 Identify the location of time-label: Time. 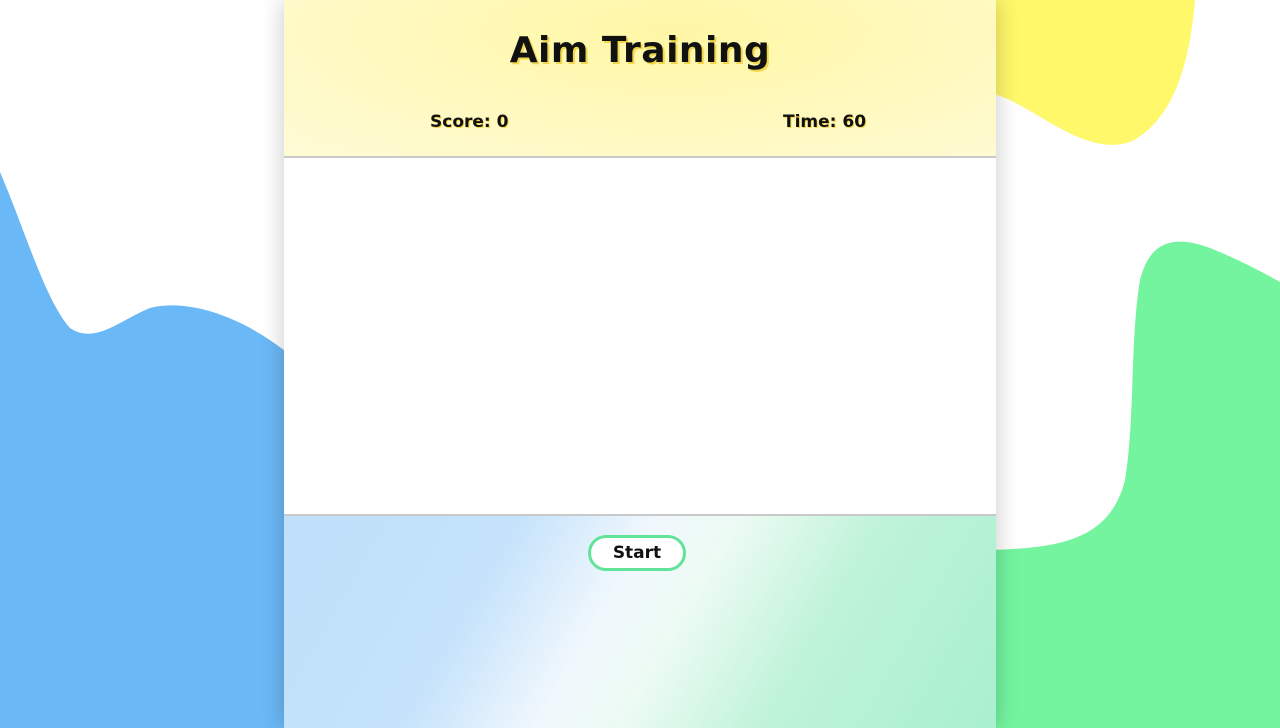
(806, 122).